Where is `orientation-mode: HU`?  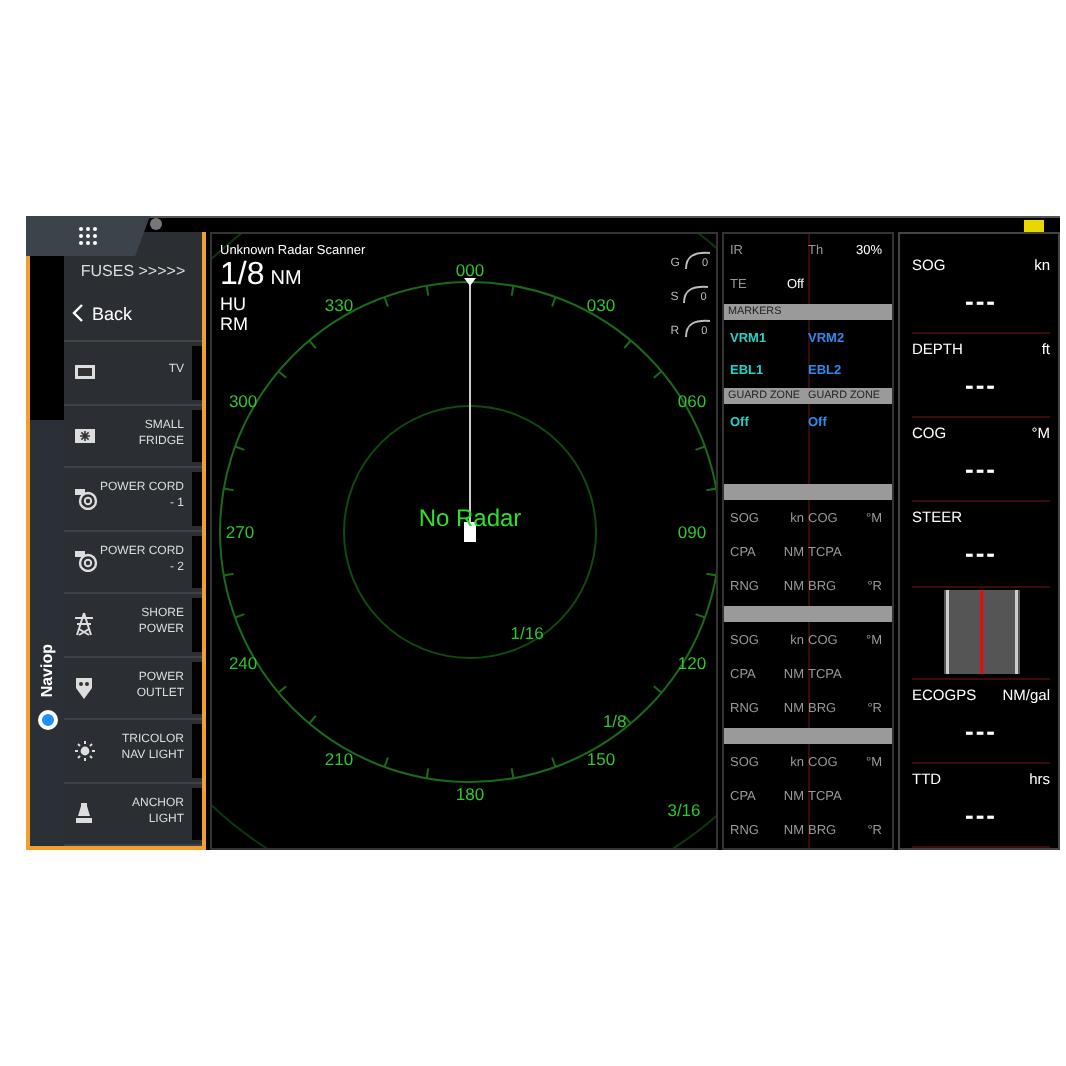
orientation-mode: HU is located at coordinates (233, 304).